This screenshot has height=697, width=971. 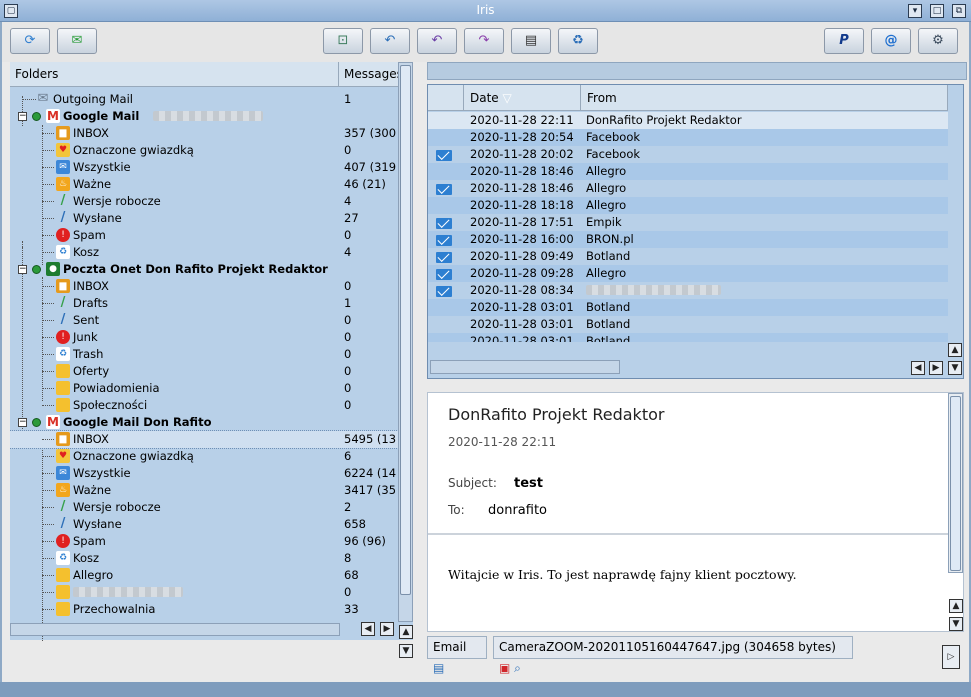 I want to click on account-row: − M Google Mail Don Rafito, so click(x=205, y=422).